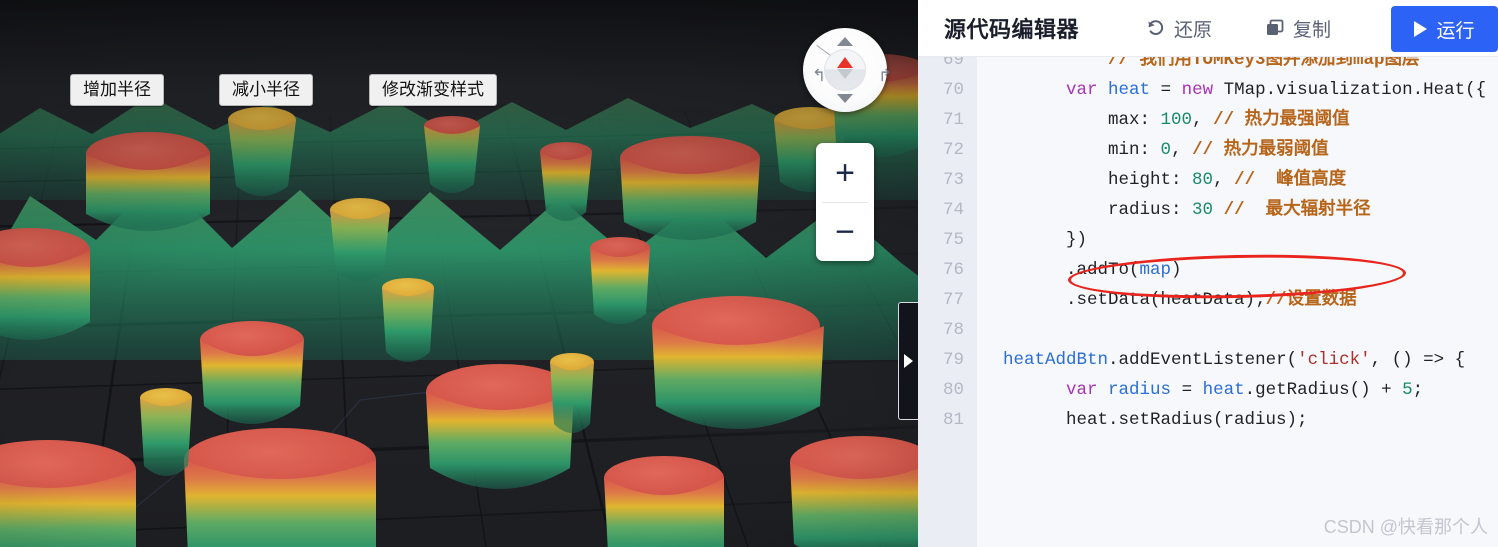 The height and width of the screenshot is (547, 1498). What do you see at coordinates (1237, 270) in the screenshot?
I see `code-line-text: .addTo(map)` at bounding box center [1237, 270].